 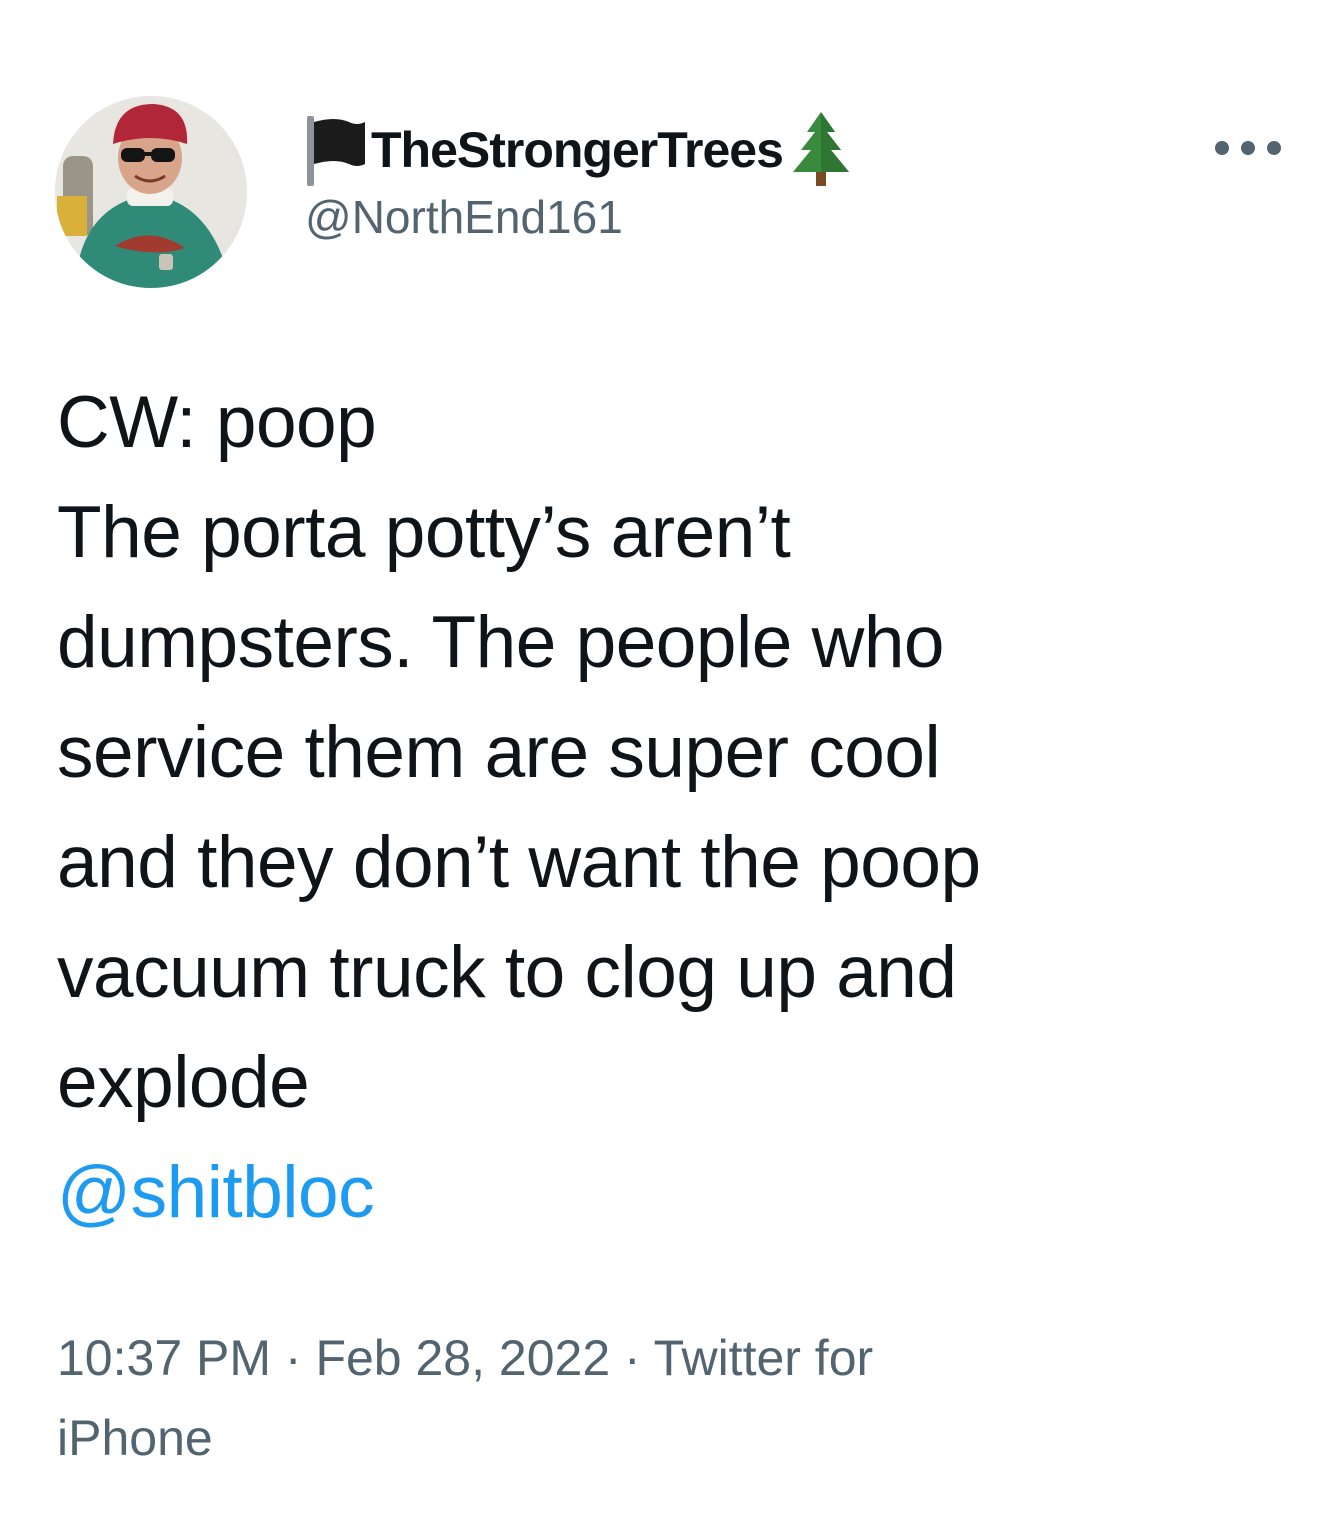 I want to click on more-options-button, so click(x=1248, y=148).